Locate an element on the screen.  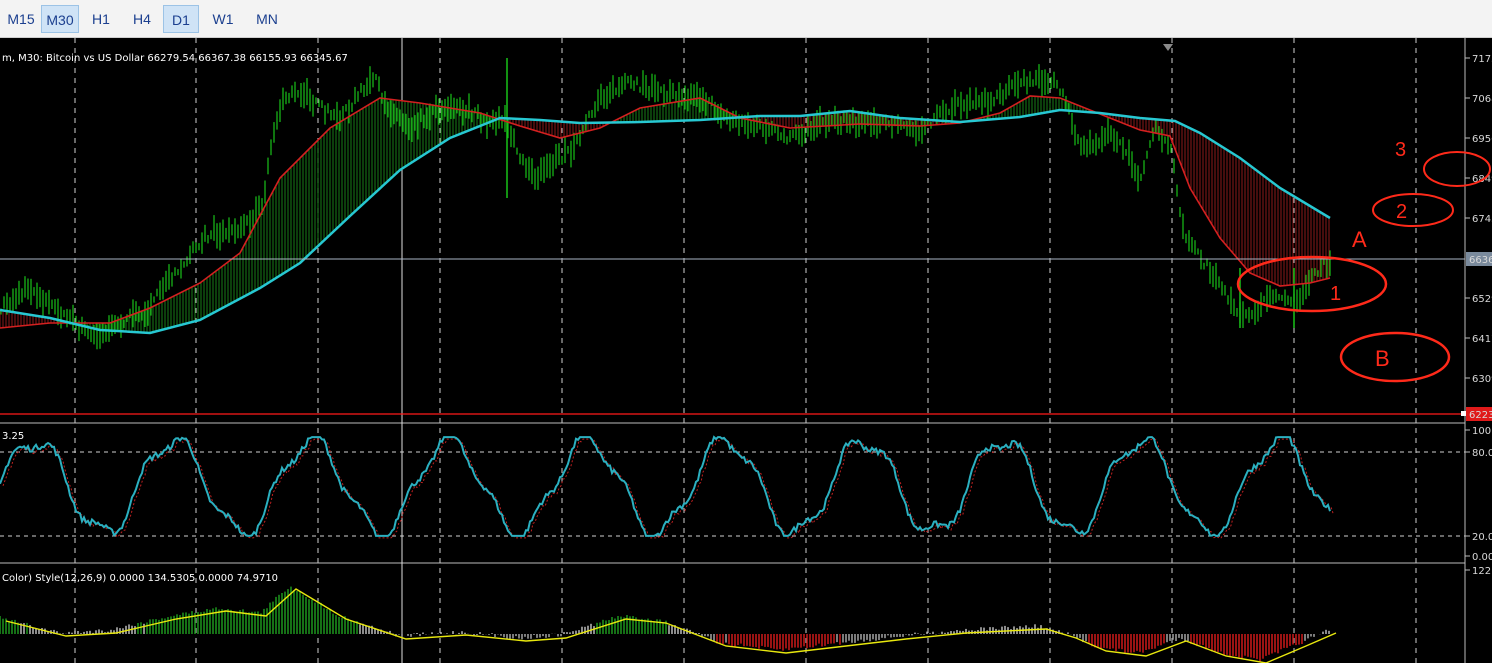
stochastic-legend: 3.25 is located at coordinates (13, 436).